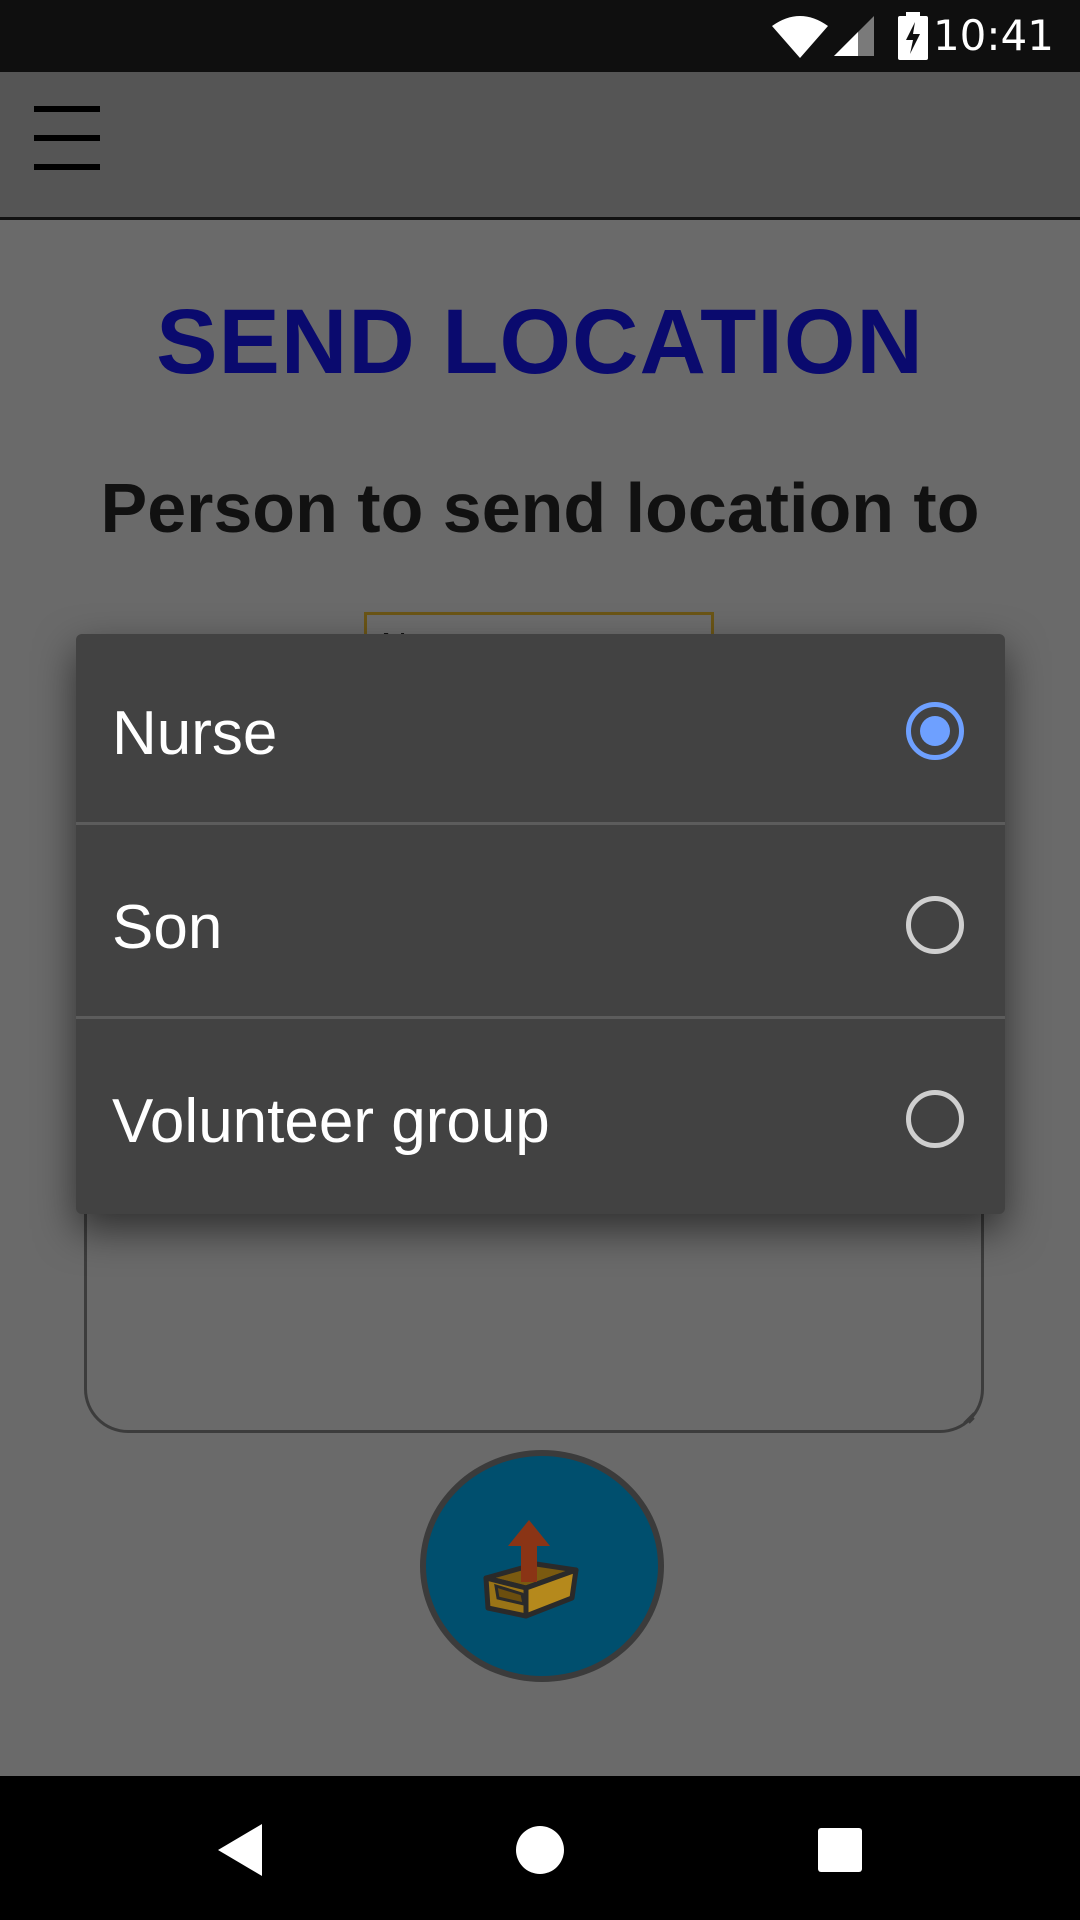 The image size is (1080, 1920). What do you see at coordinates (68, 140) in the screenshot?
I see `hamburger-menu-icon` at bounding box center [68, 140].